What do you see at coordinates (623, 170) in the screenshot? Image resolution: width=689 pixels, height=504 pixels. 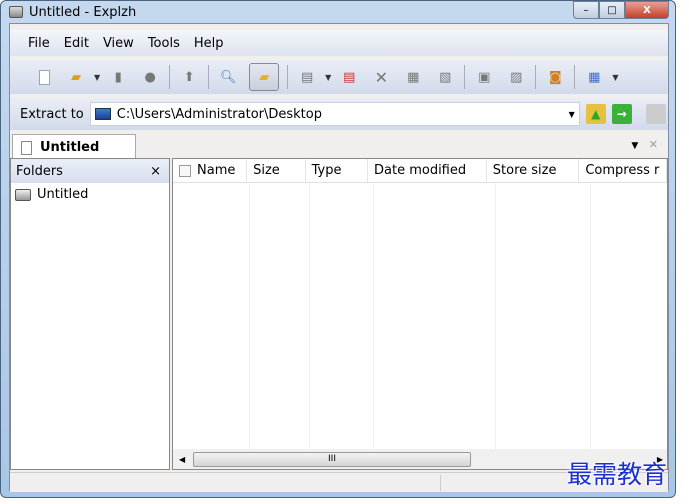 I see `column-compress-ratio: Compress r` at bounding box center [623, 170].